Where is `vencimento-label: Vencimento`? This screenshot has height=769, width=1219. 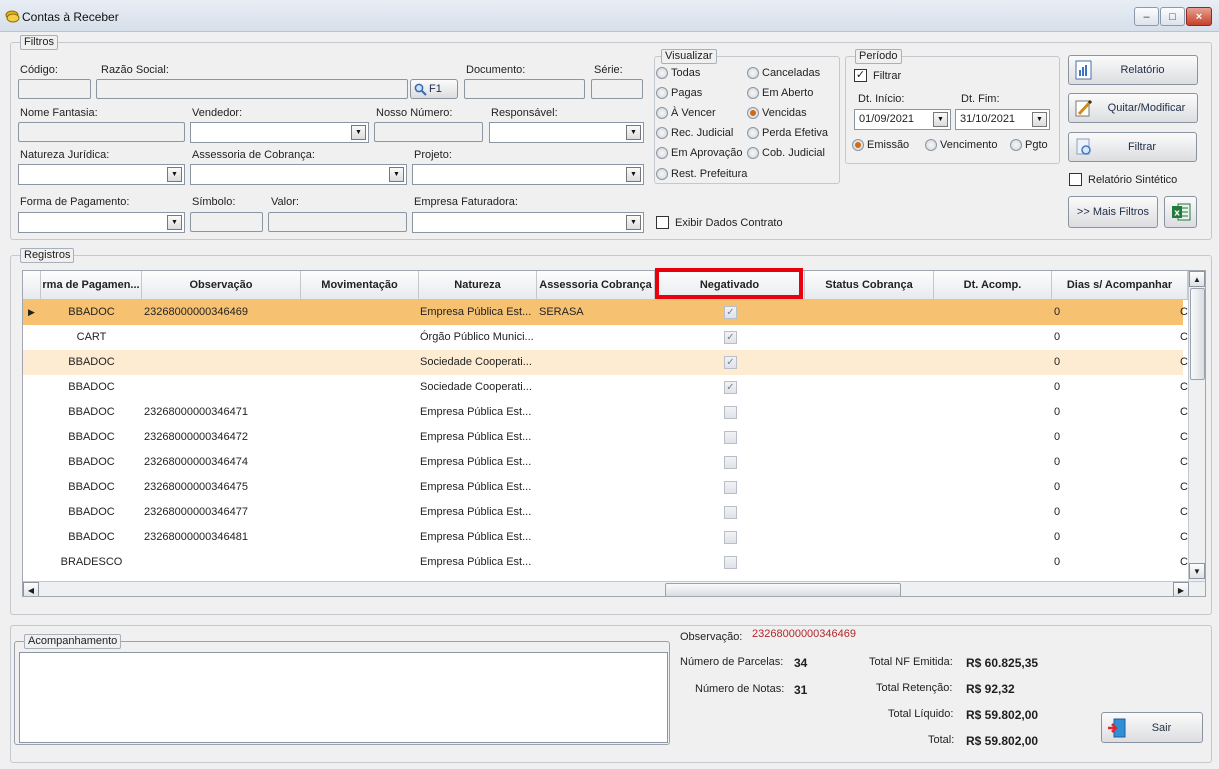 vencimento-label: Vencimento is located at coordinates (969, 145).